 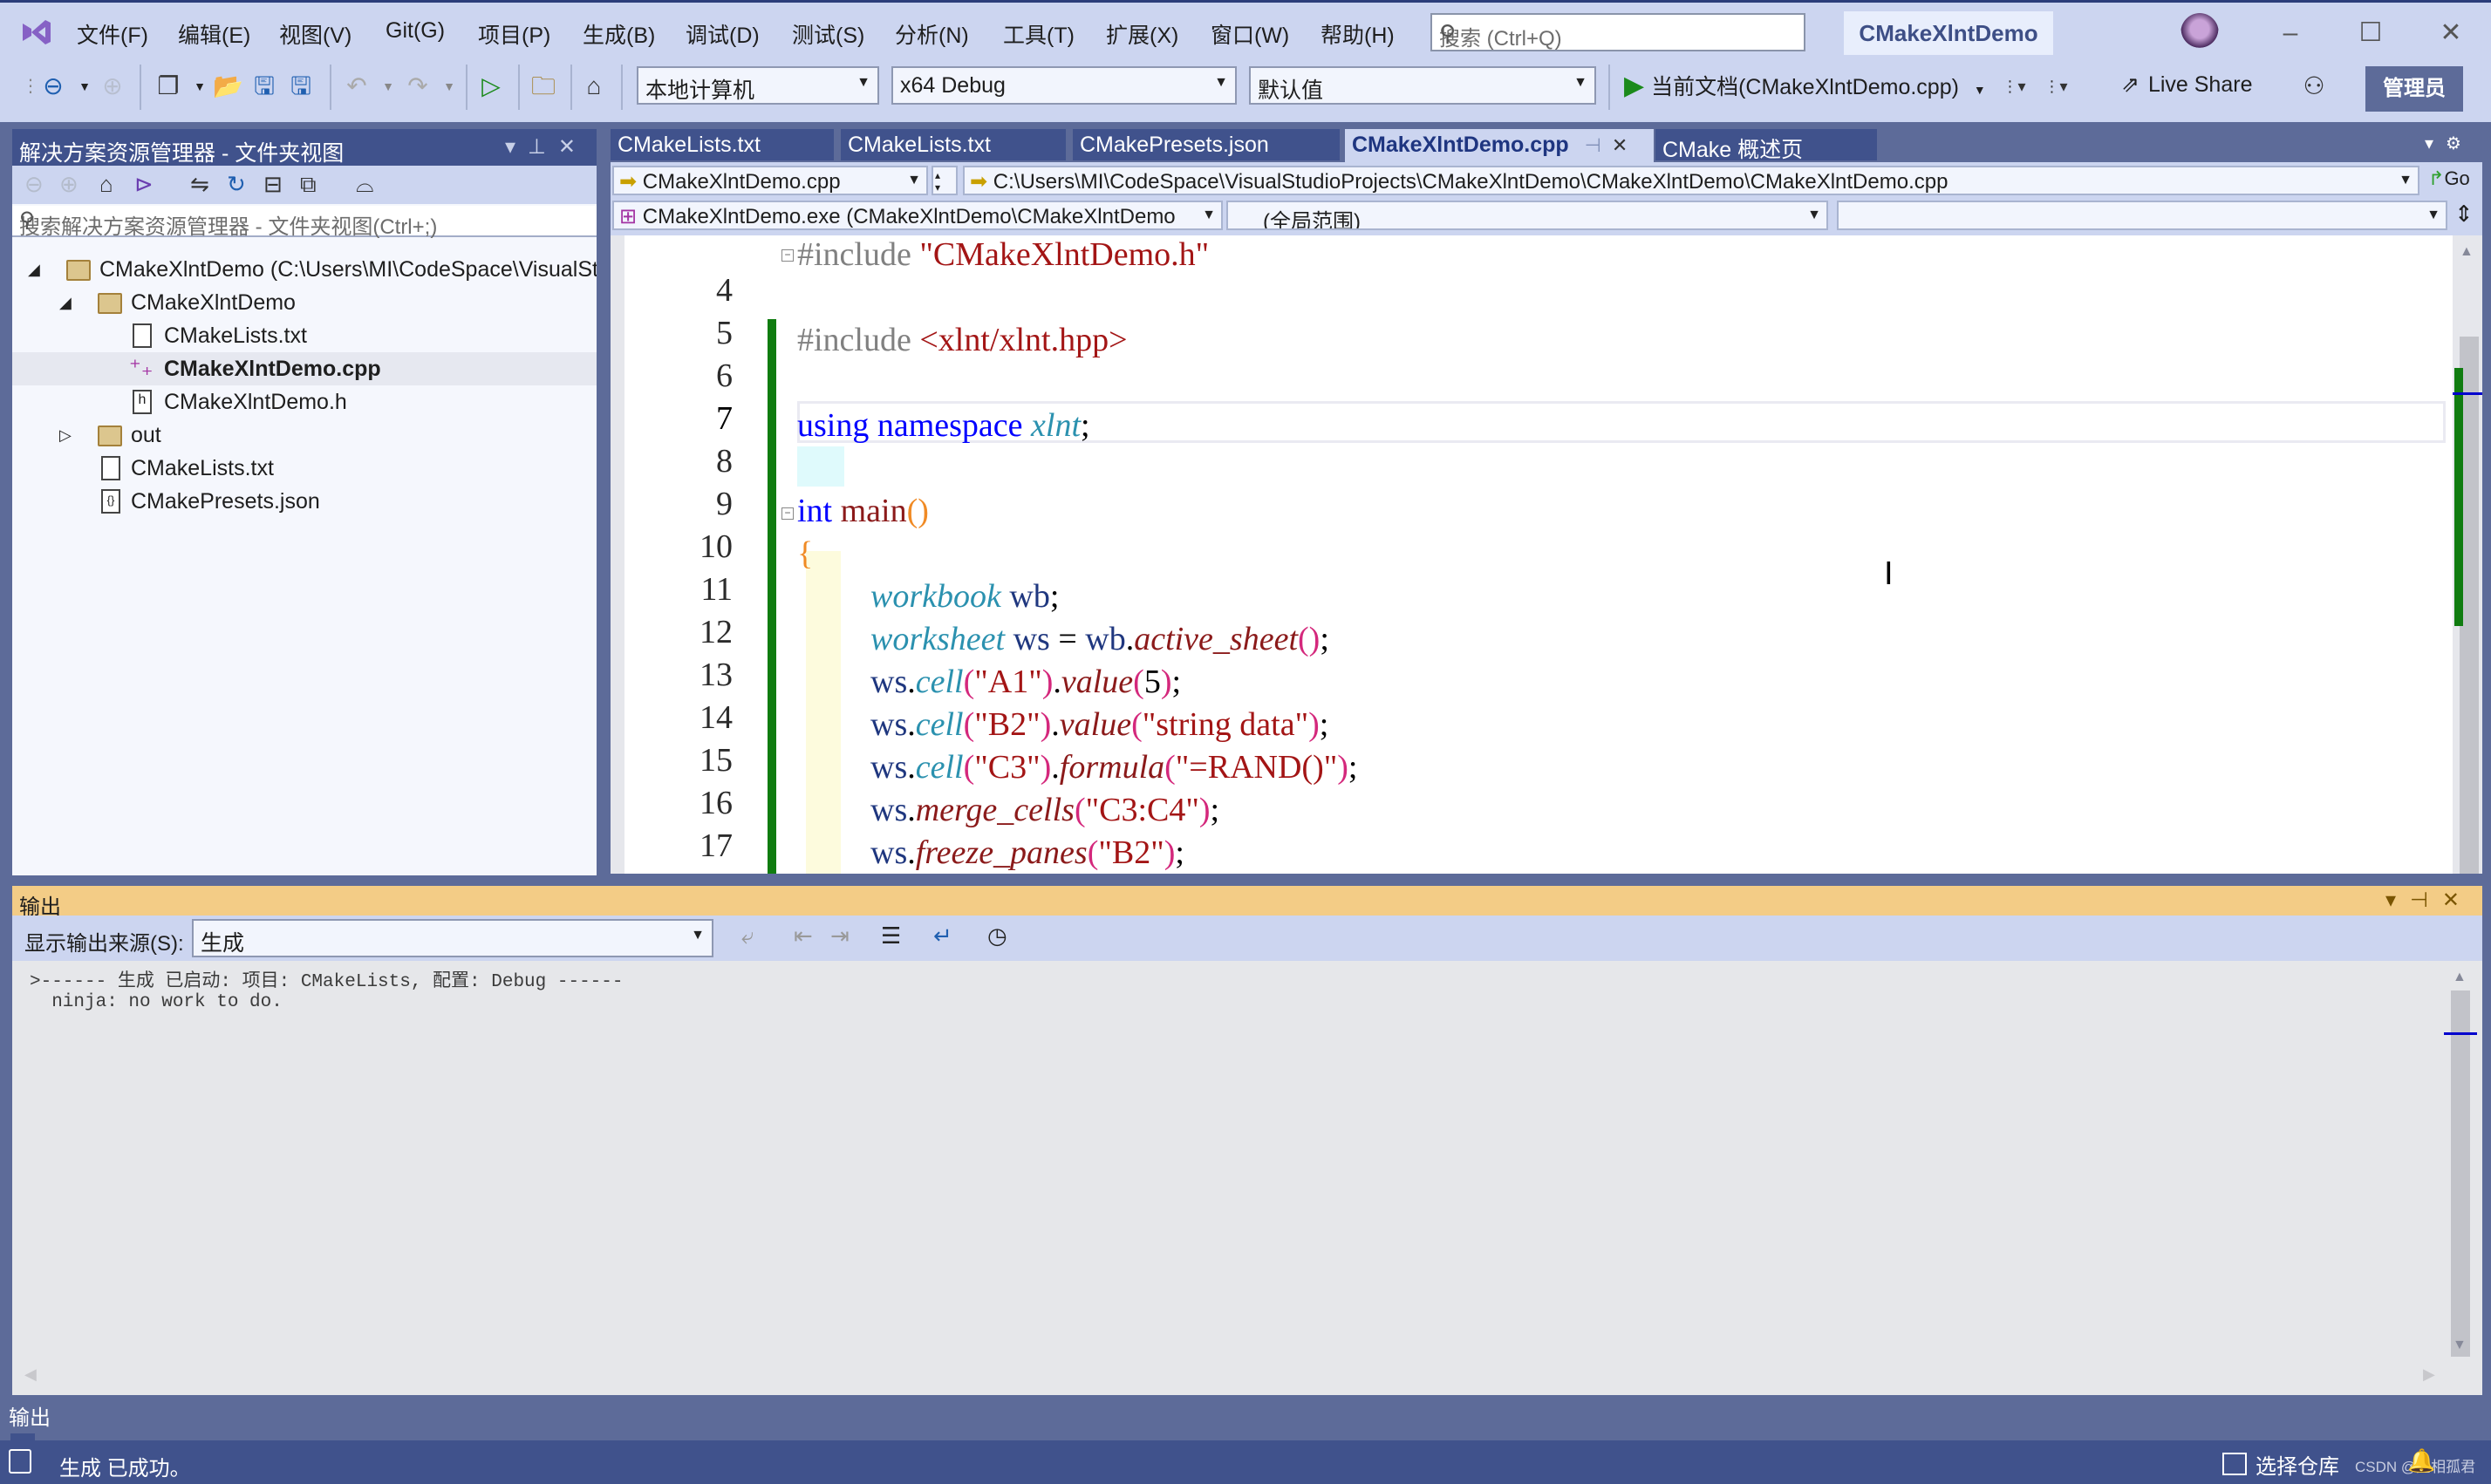 I want to click on redo-icon: ↷, so click(x=418, y=86).